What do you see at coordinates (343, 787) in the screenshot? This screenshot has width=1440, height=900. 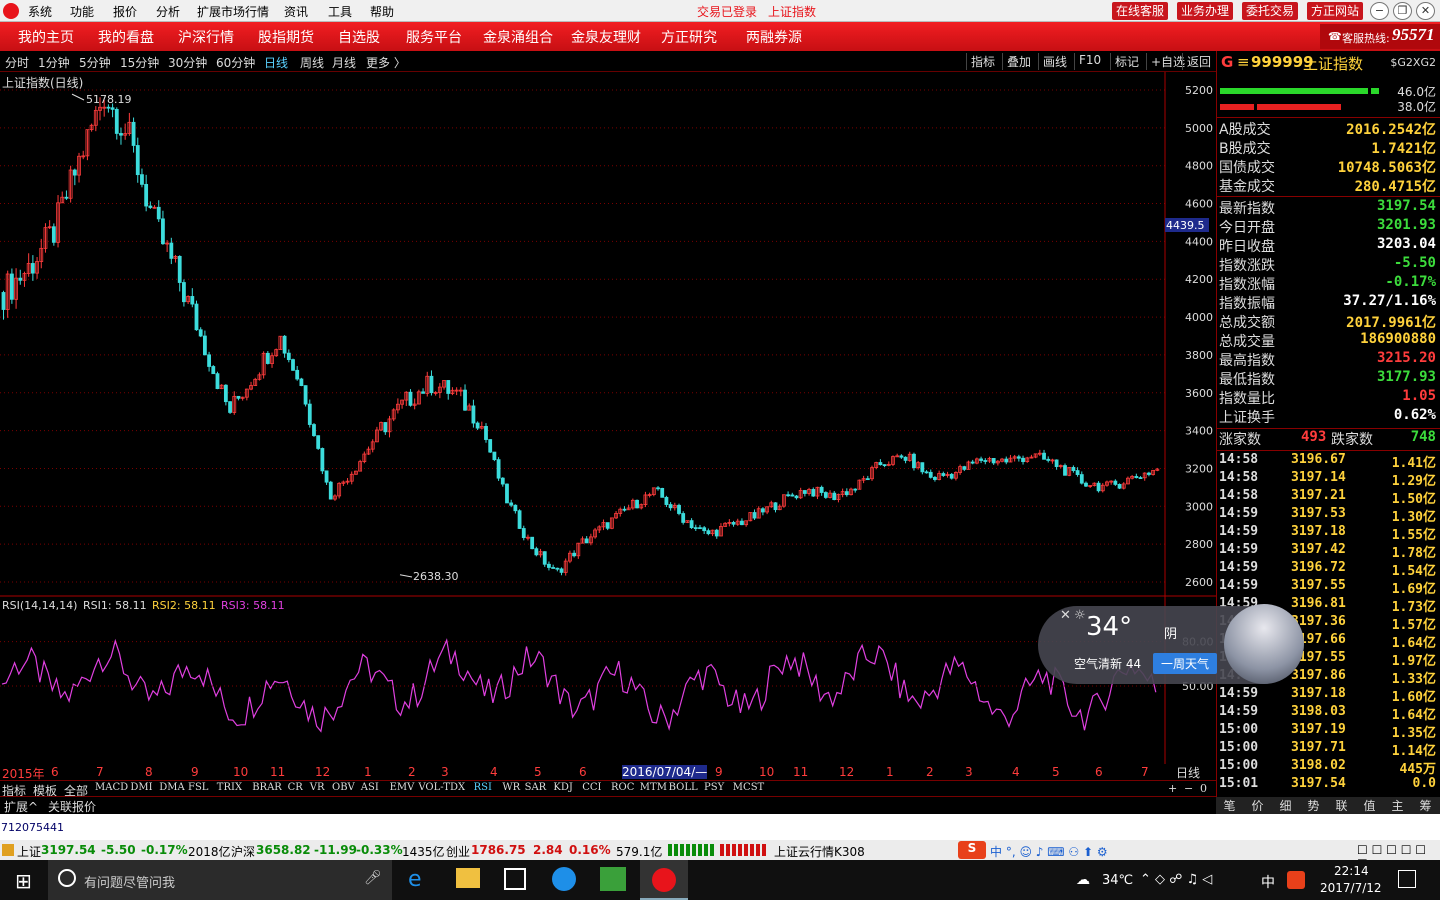 I see `indicator-tab: OBV` at bounding box center [343, 787].